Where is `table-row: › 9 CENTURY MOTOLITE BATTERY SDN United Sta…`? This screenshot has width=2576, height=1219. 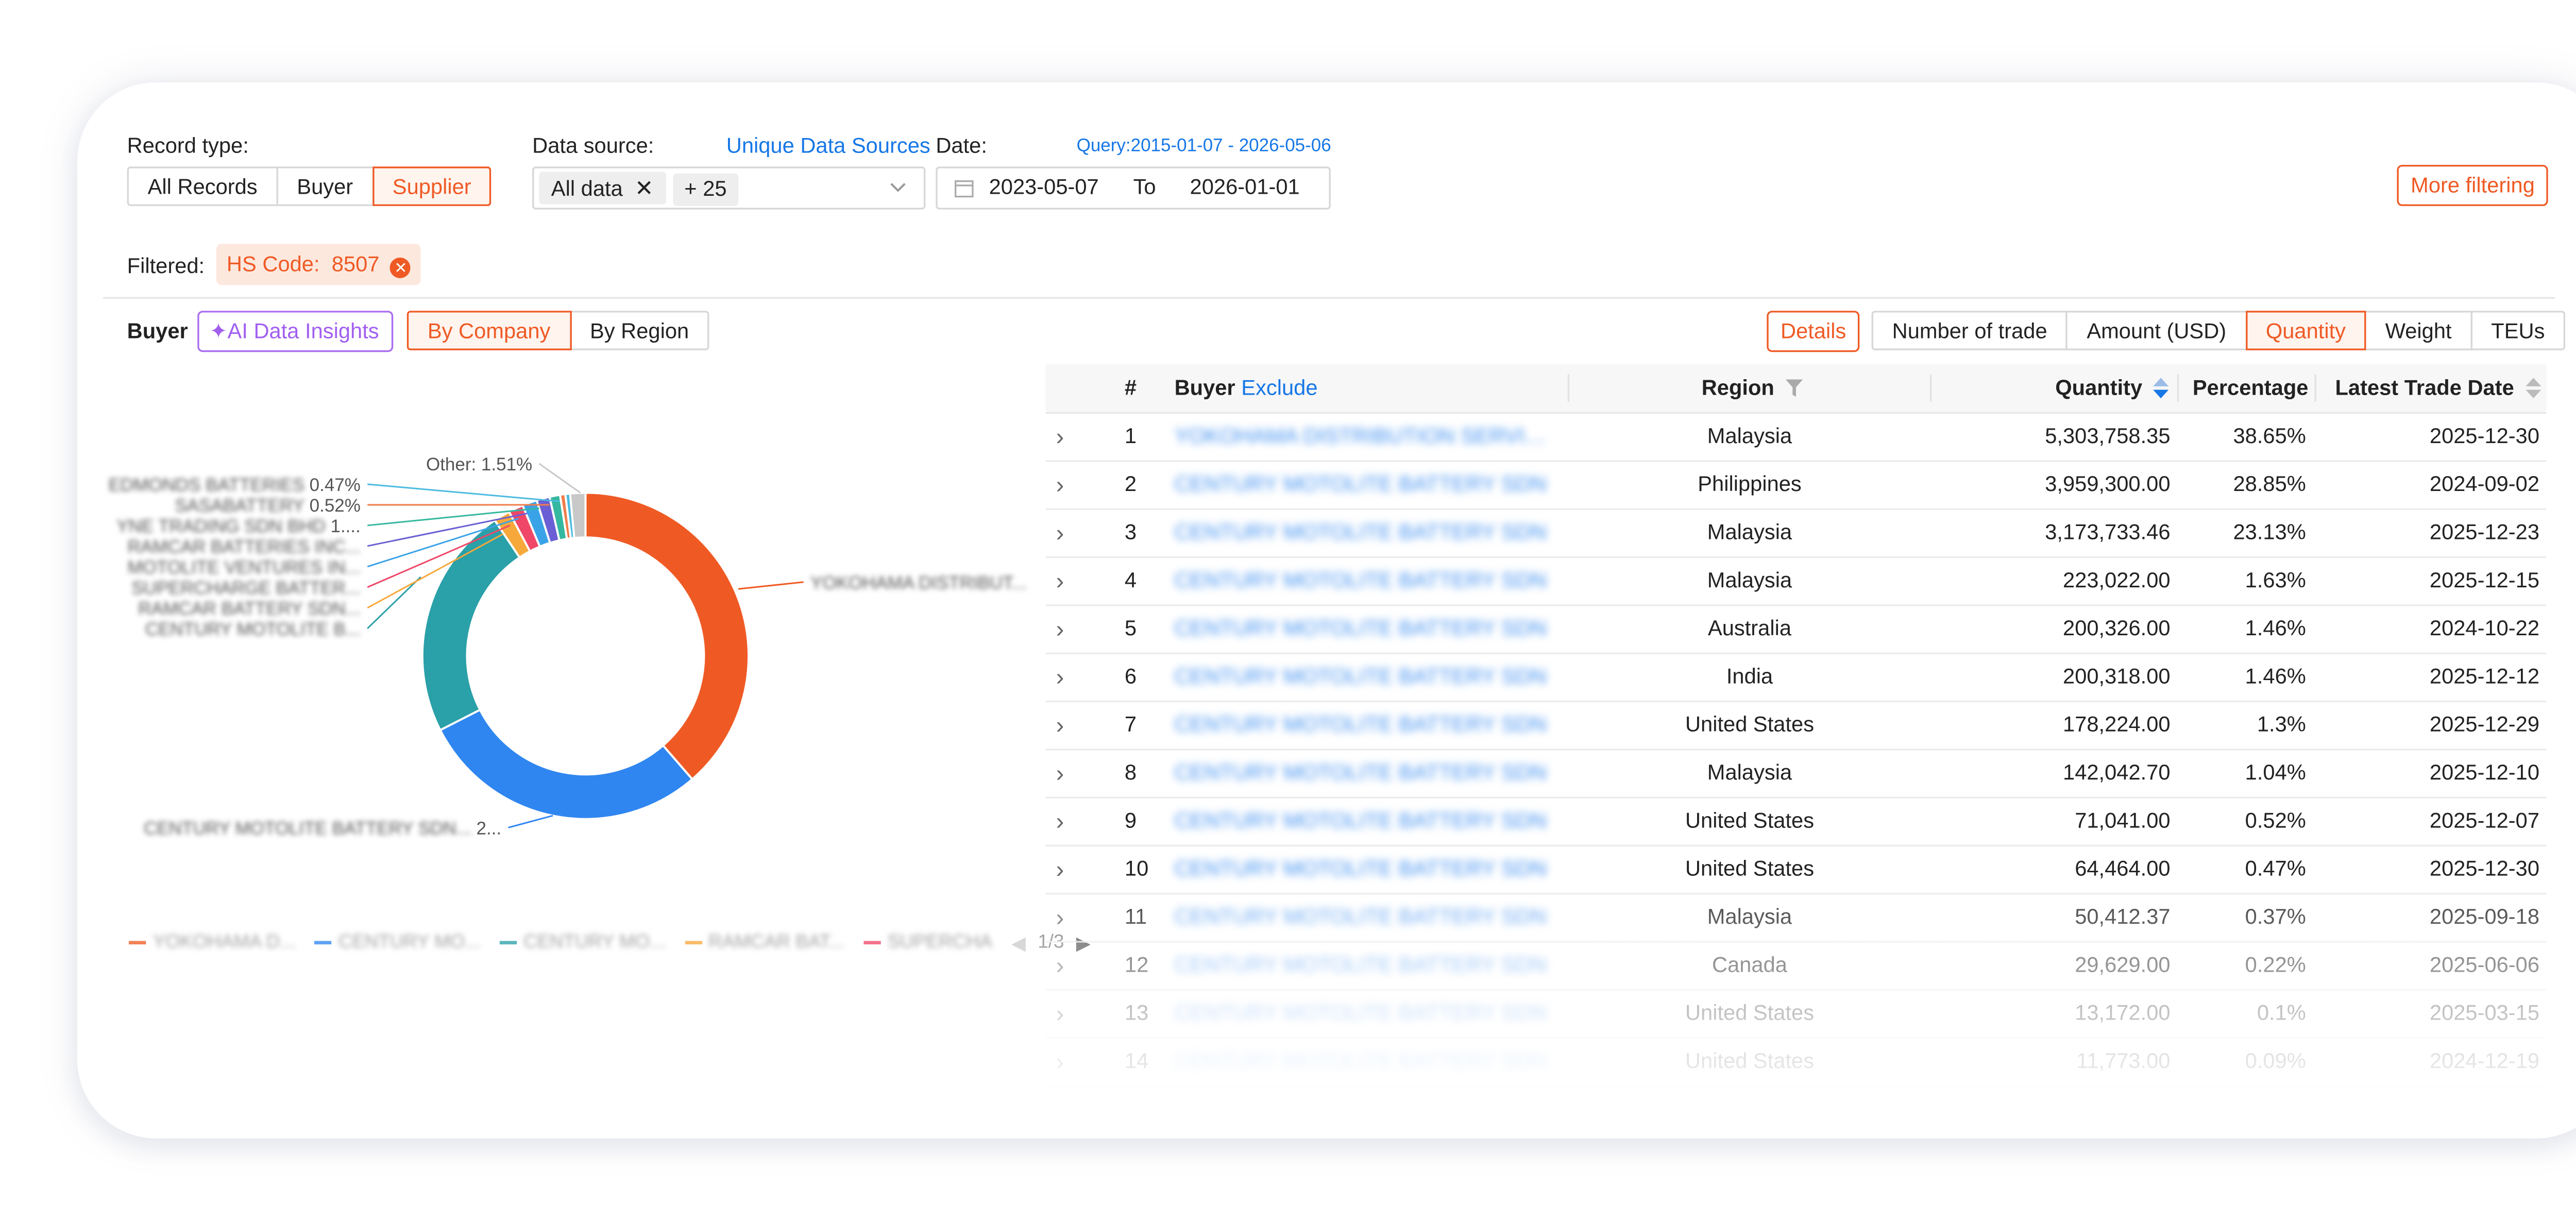
table-row: › 9 CENTURY MOTOLITE BATTERY SDN United Sta… is located at coordinates (1796, 823).